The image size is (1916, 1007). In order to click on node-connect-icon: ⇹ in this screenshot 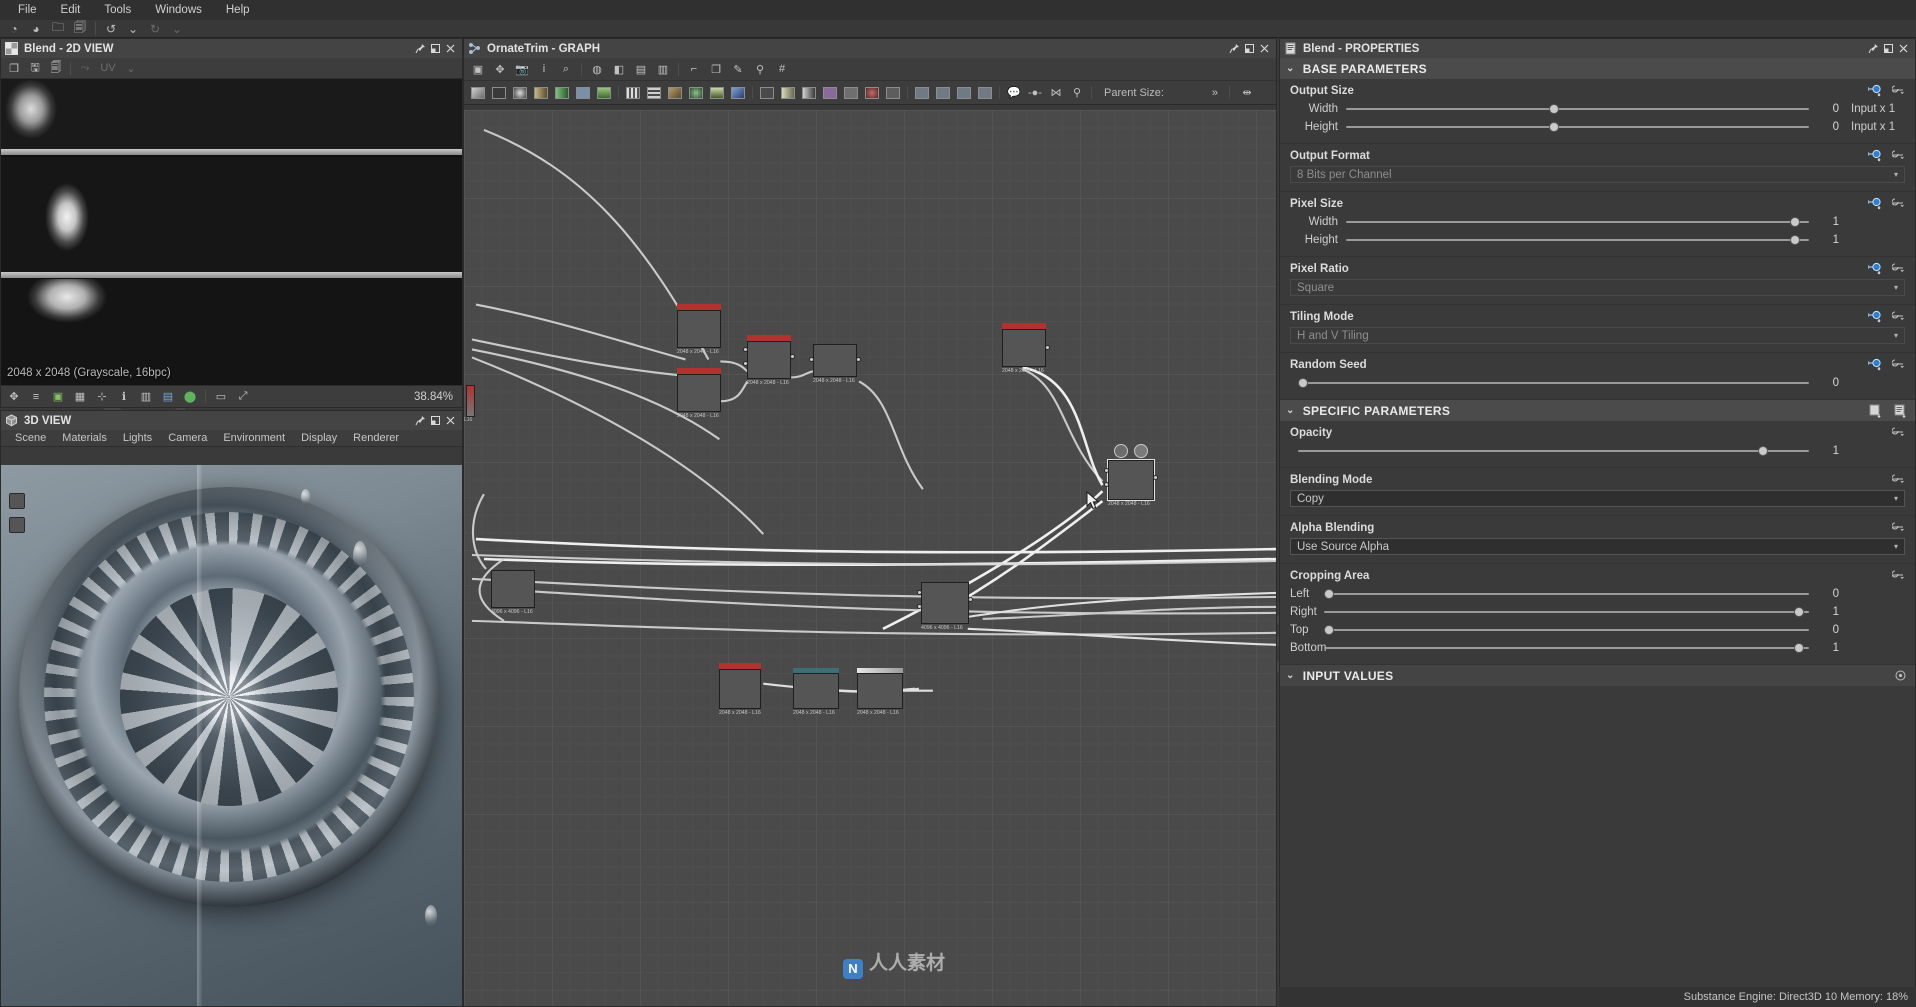, I will do `click(1247, 92)`.